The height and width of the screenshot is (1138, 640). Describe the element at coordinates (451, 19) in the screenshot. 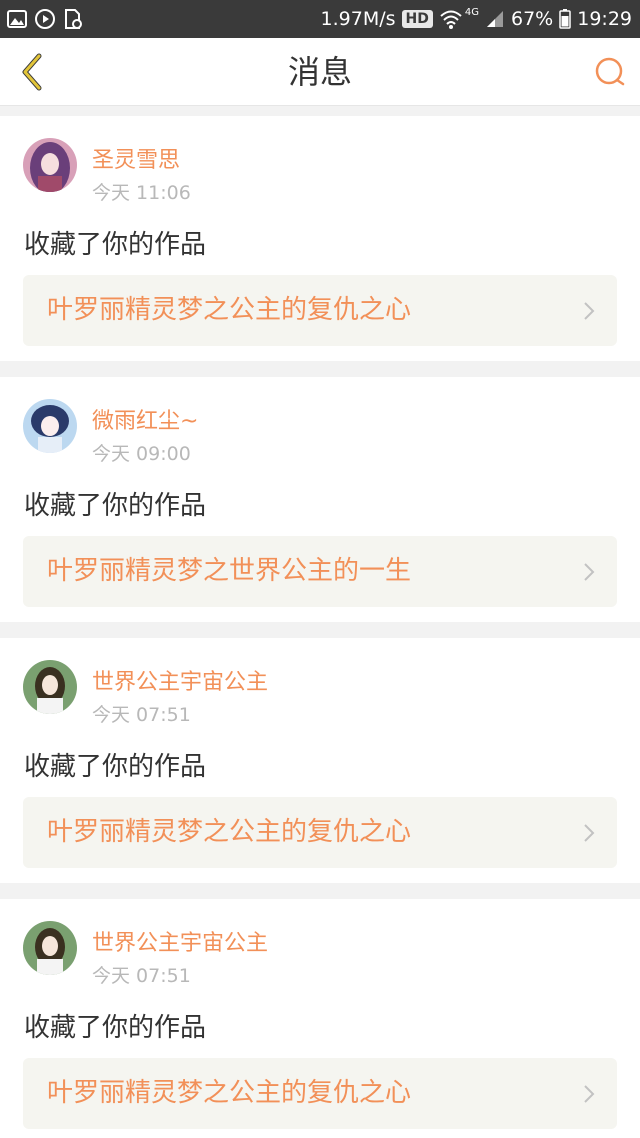

I see `wifi-icon` at that location.